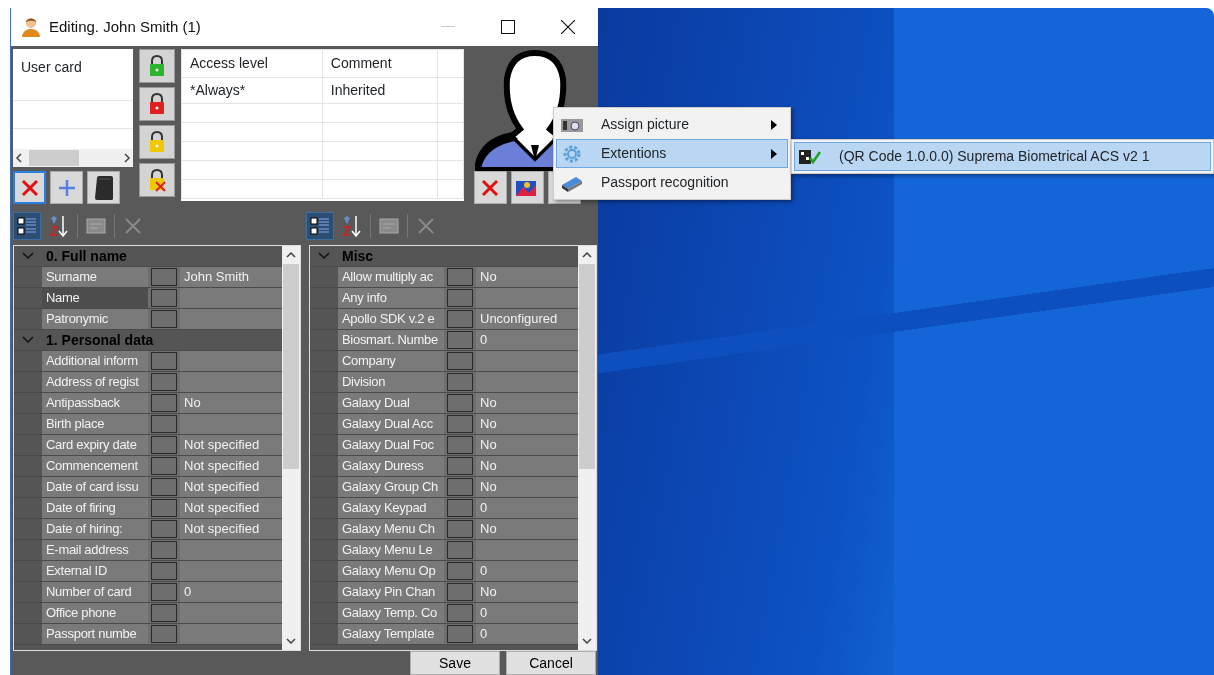  What do you see at coordinates (380, 63) in the screenshot?
I see `column-header: Comment` at bounding box center [380, 63].